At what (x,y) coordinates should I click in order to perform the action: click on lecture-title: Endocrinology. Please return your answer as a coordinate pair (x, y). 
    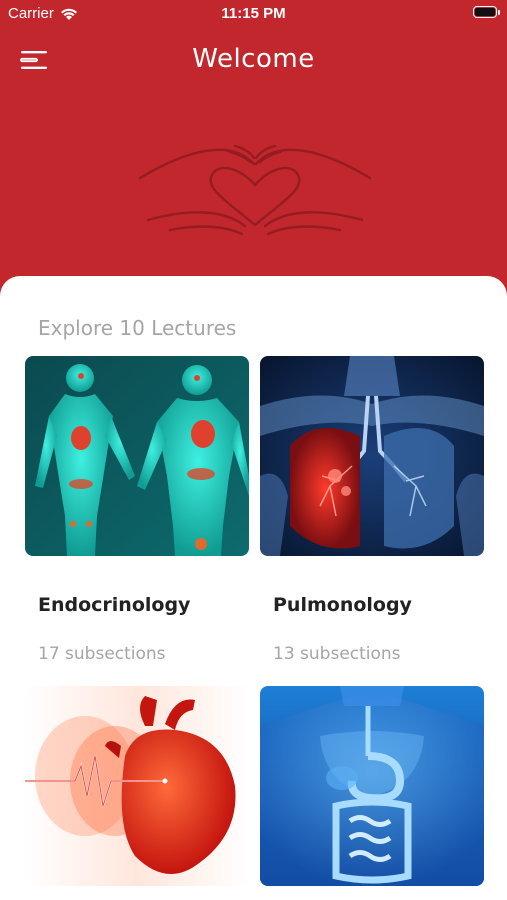
    Looking at the image, I should click on (114, 605).